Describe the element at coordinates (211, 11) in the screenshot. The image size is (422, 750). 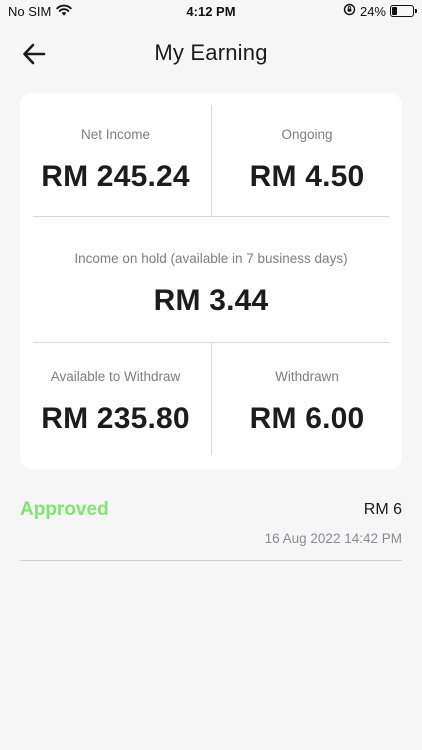
I see `status-bar: No SIM 4:12 PM 24%` at that location.